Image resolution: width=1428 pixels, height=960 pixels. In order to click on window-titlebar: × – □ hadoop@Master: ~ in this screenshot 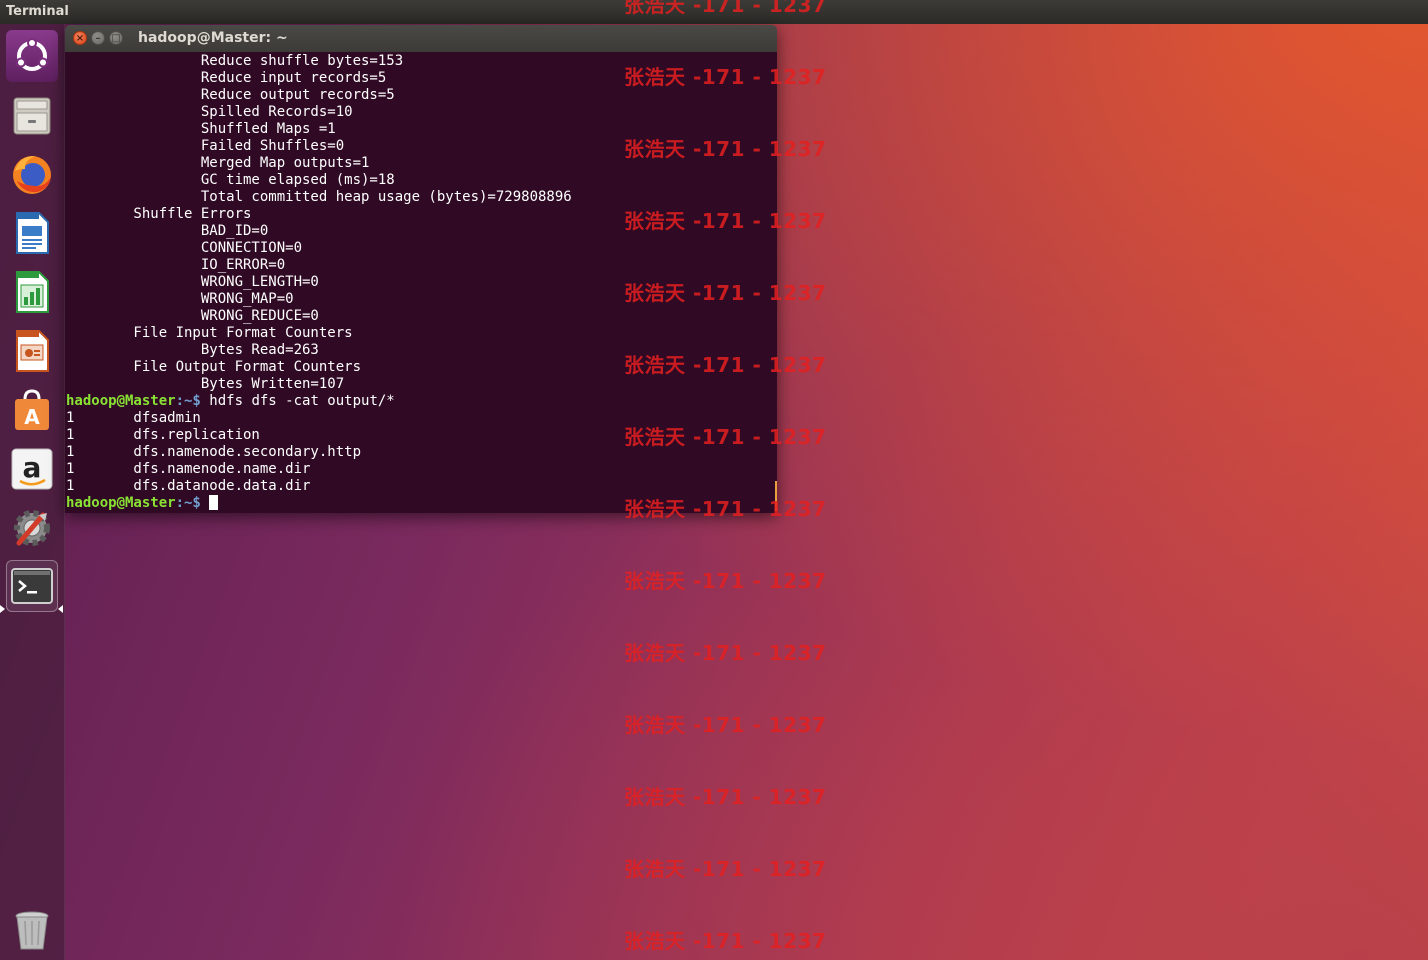, I will do `click(421, 38)`.